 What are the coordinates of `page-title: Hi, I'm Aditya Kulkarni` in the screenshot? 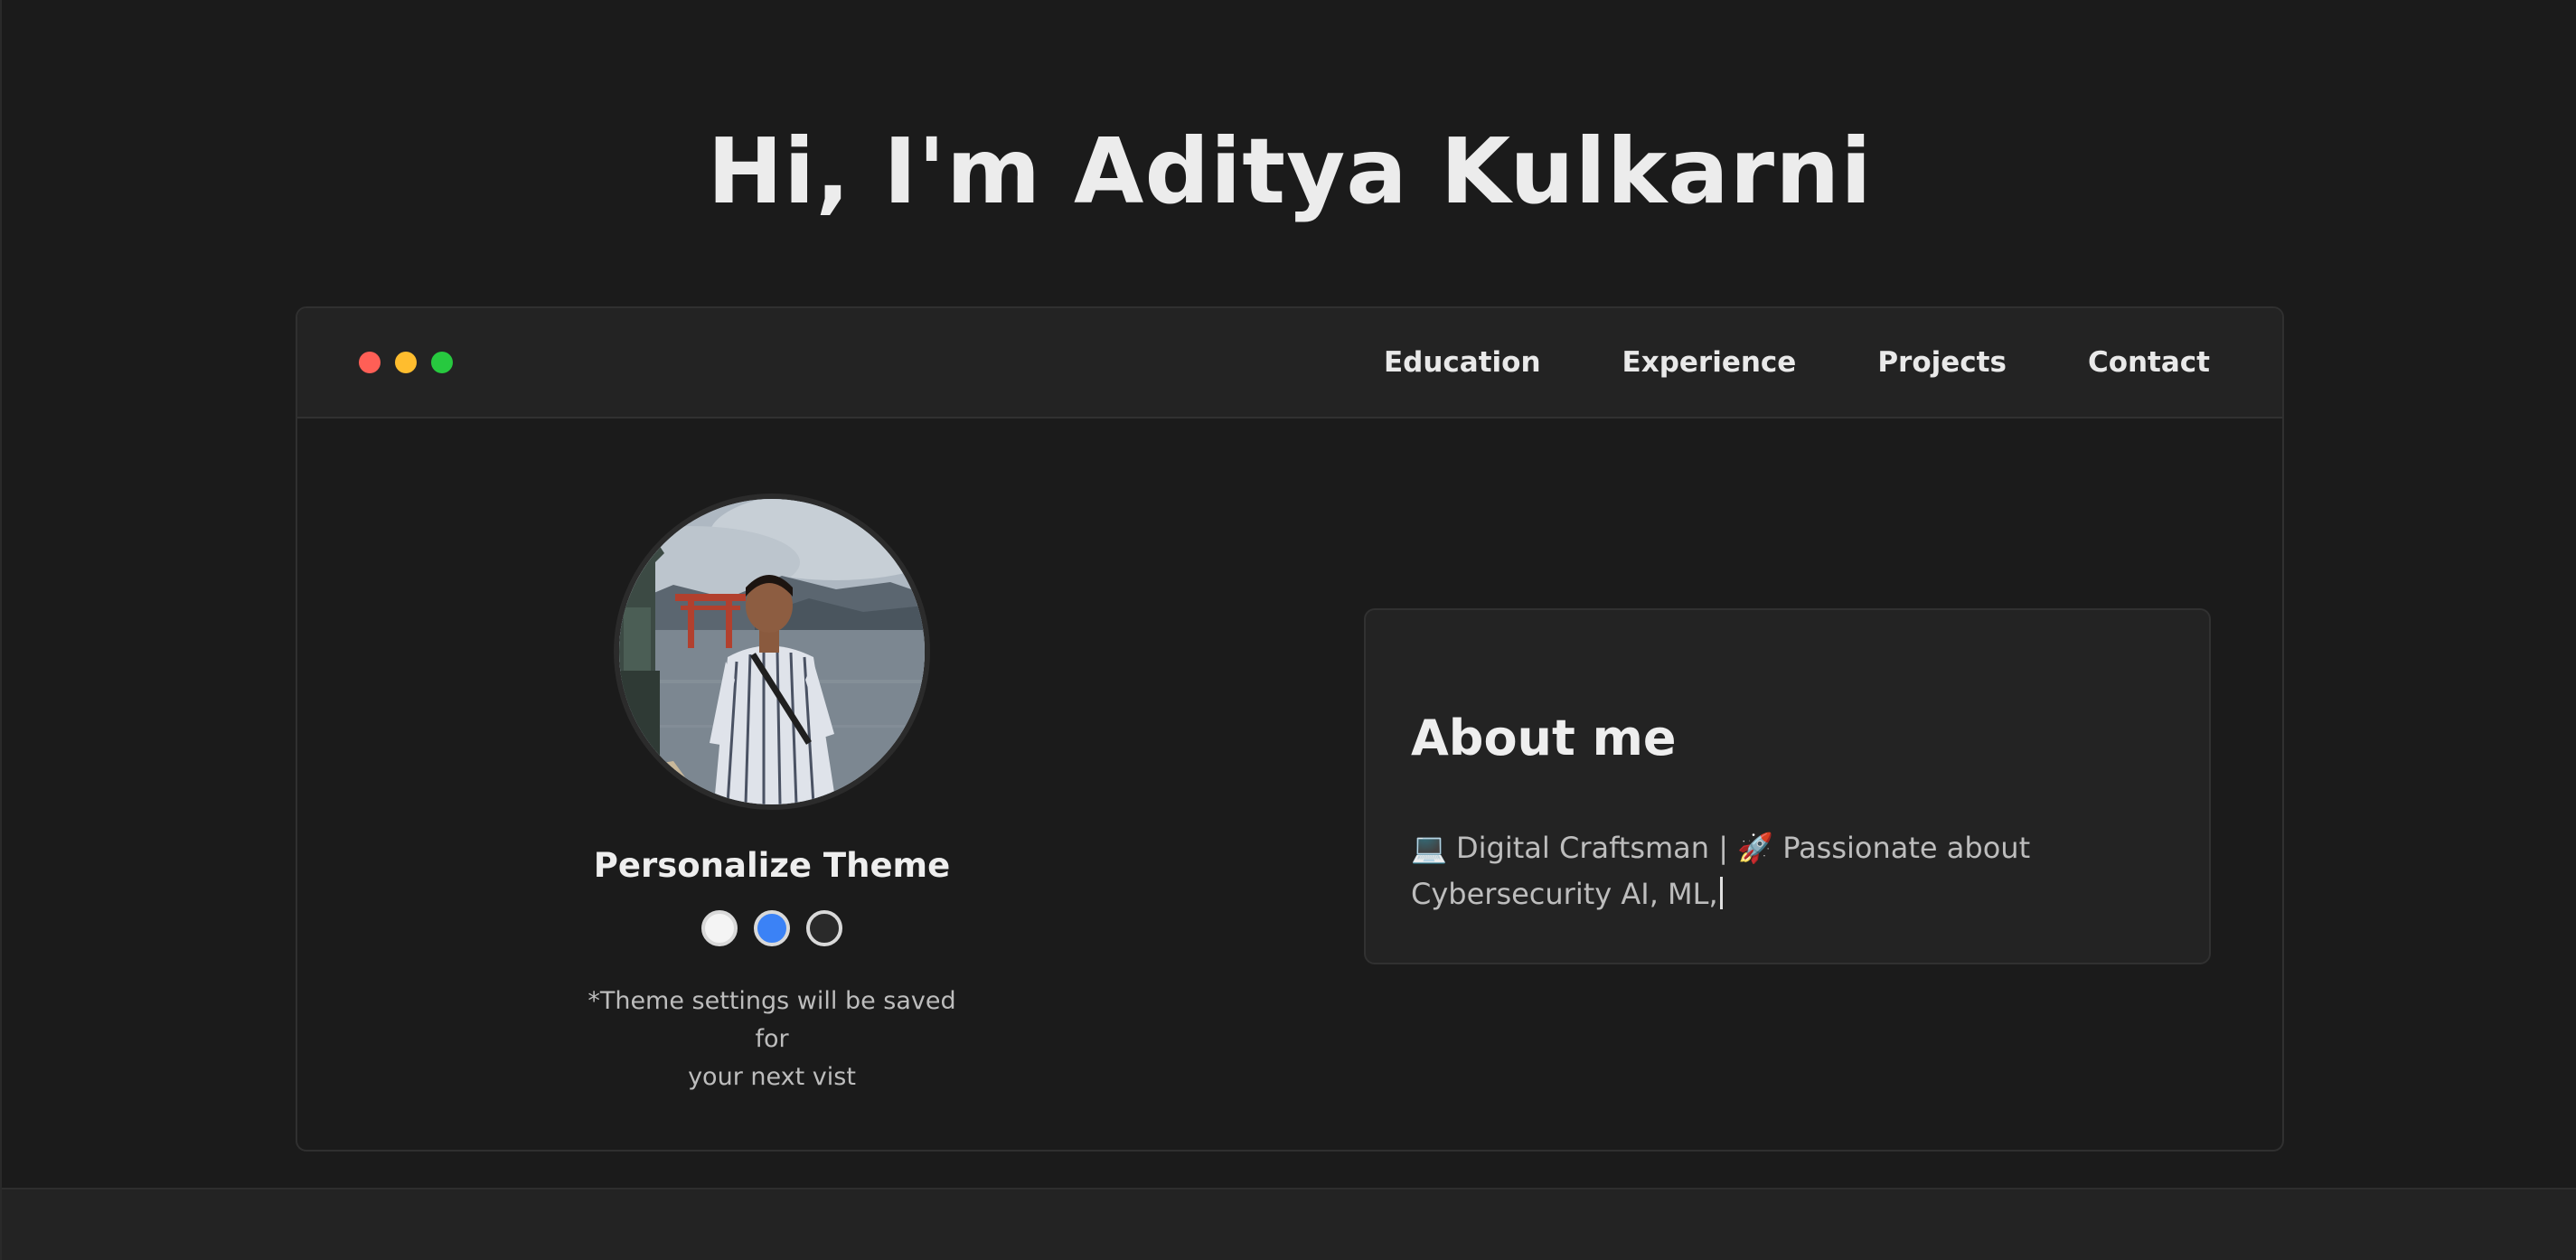 It's located at (1290, 171).